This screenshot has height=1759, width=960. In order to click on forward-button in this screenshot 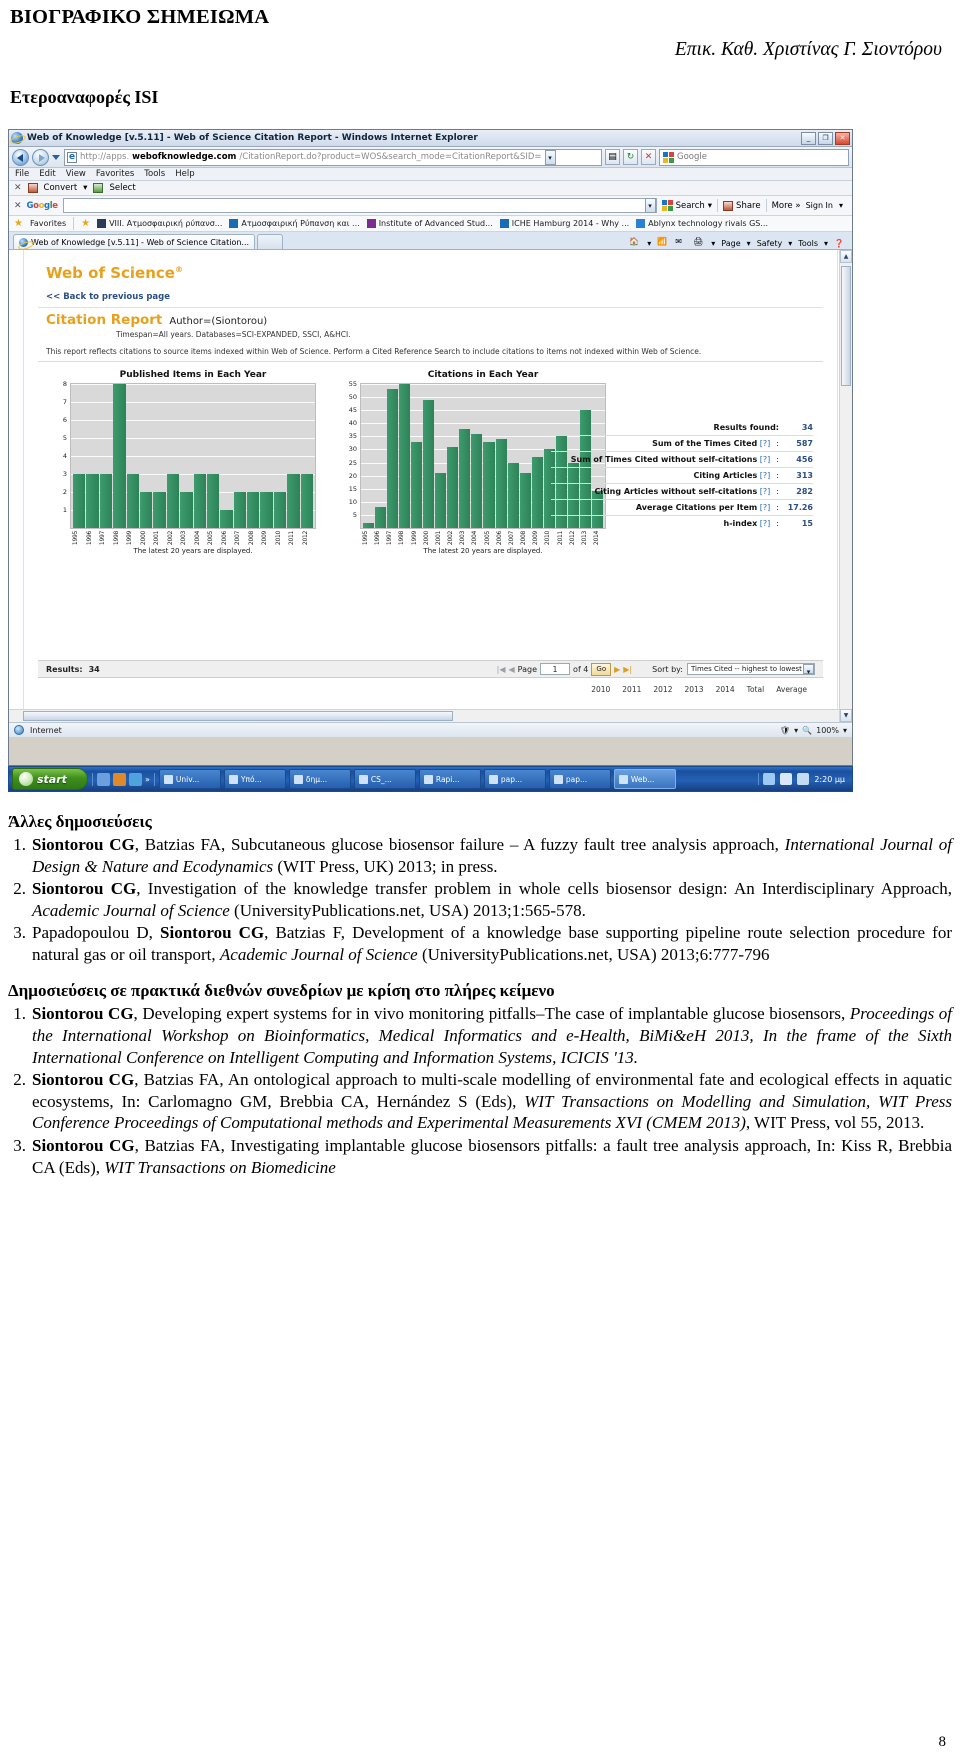, I will do `click(40, 157)`.